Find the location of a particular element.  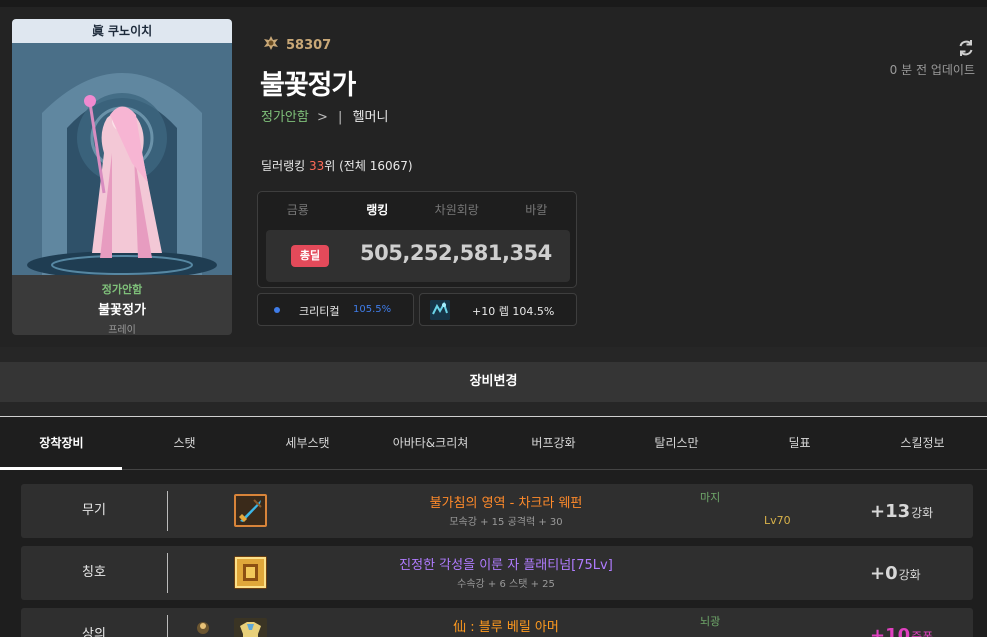

critical-dot-icon is located at coordinates (277, 310).